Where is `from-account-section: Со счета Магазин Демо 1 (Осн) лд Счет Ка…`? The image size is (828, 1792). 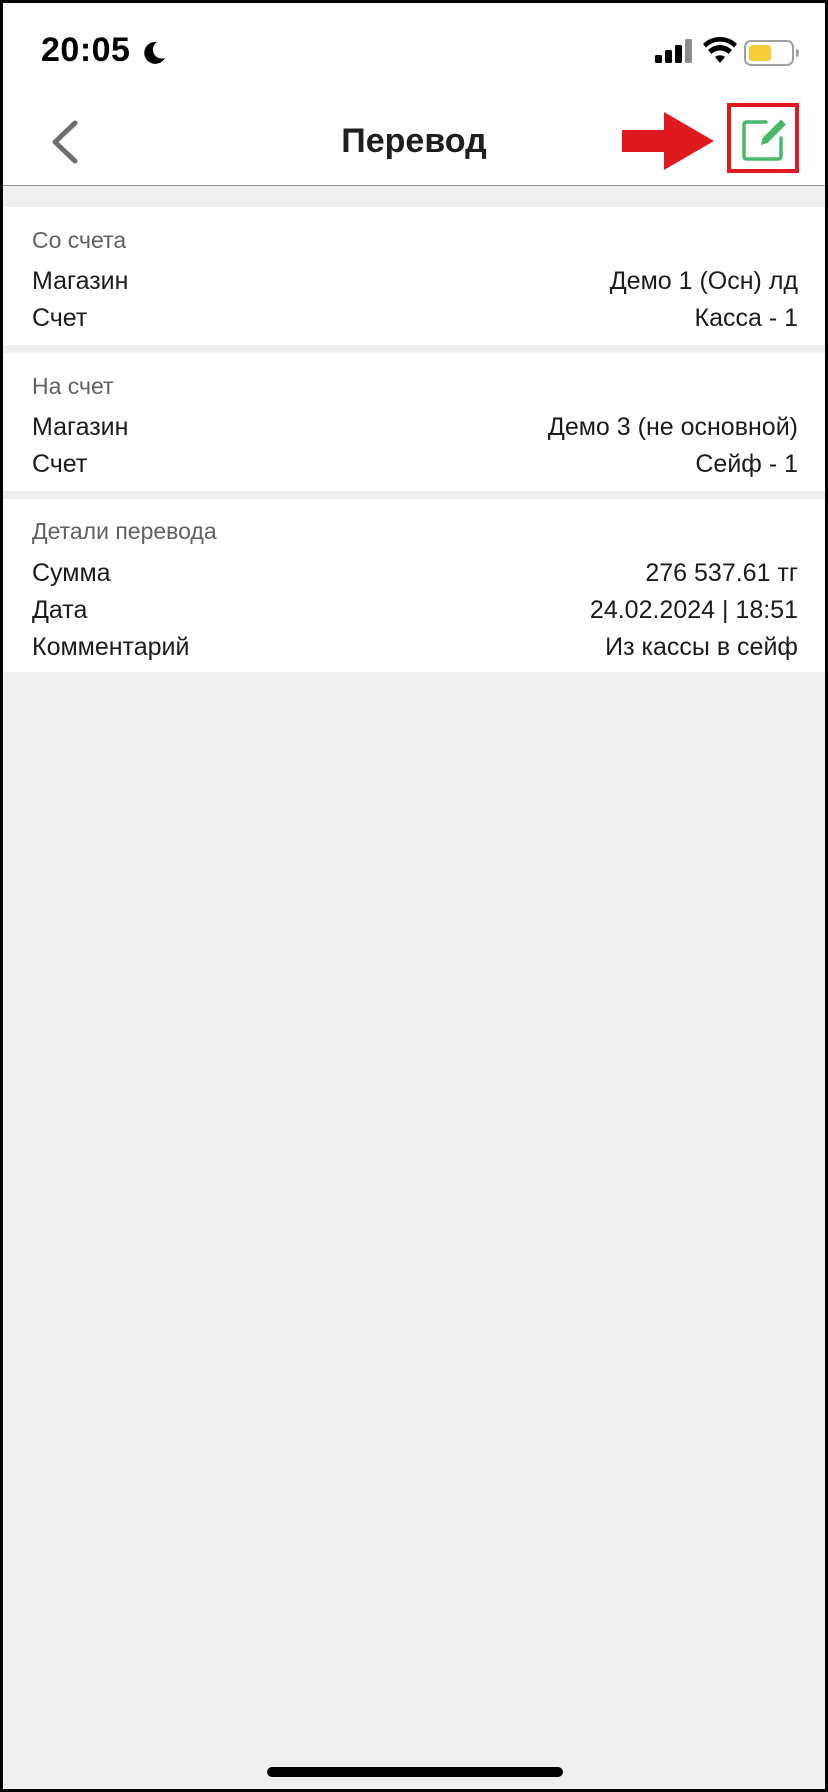
from-account-section: Со счета Магазин Демо 1 (Осн) лд Счет Ка… is located at coordinates (414, 276).